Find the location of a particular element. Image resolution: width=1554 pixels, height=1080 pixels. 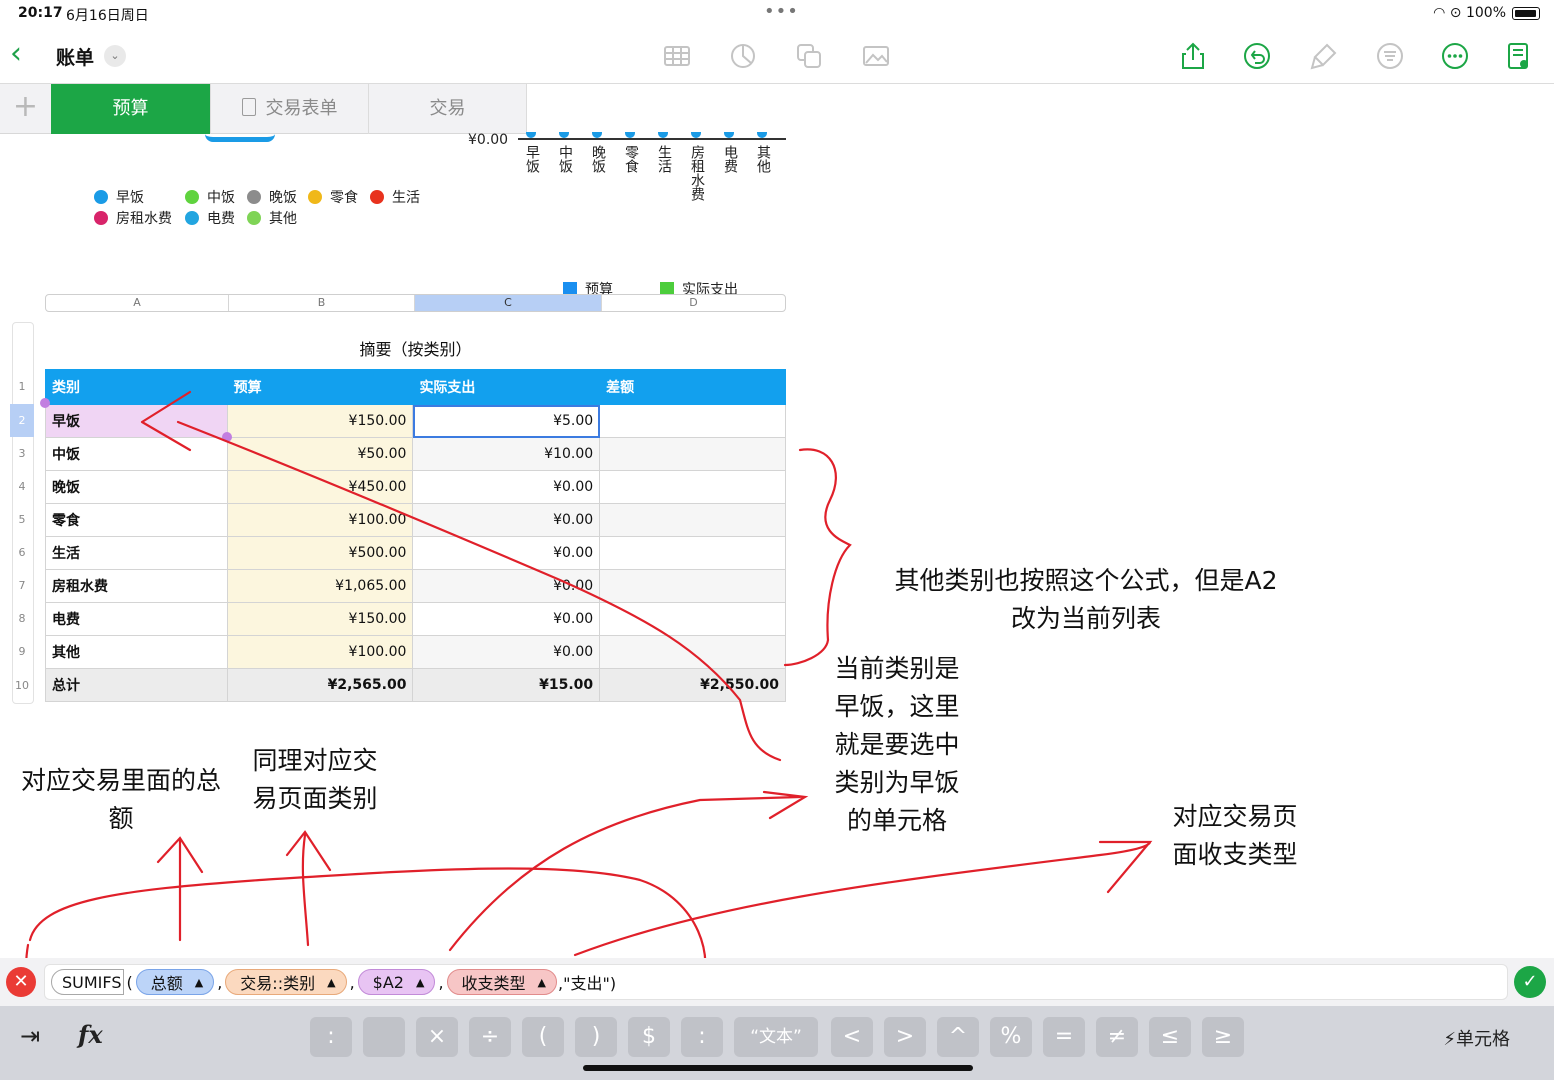

budget-cell: ¥50.00 is located at coordinates (320, 454).